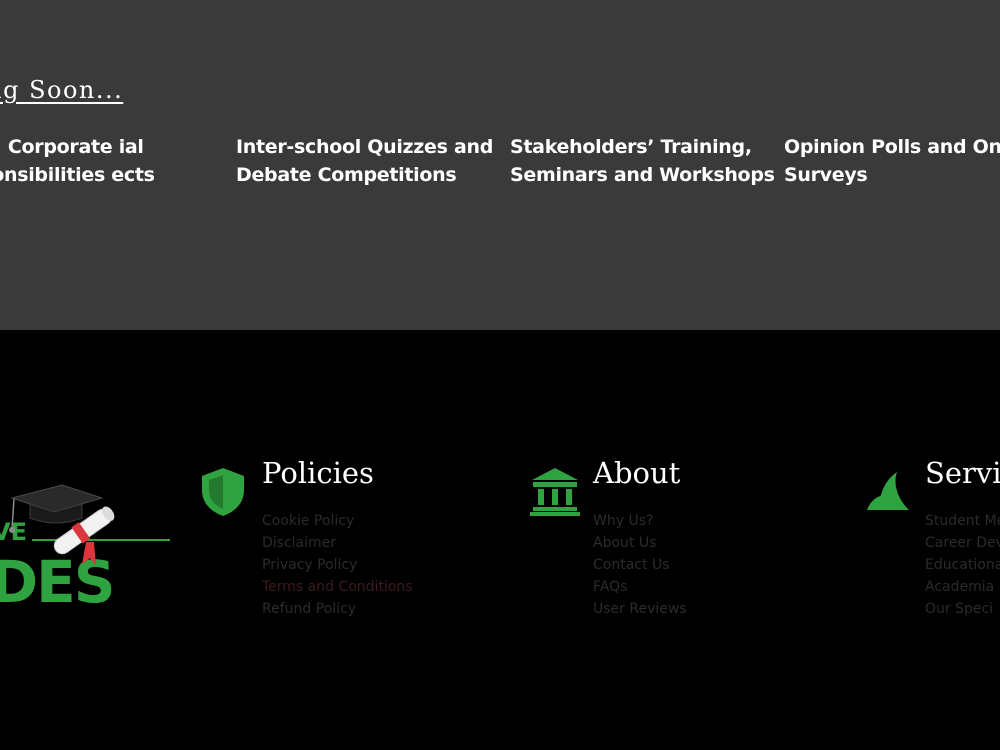 Image resolution: width=1000 pixels, height=750 pixels. Describe the element at coordinates (962, 473) in the screenshot. I see `footer-column-title: Servic` at that location.